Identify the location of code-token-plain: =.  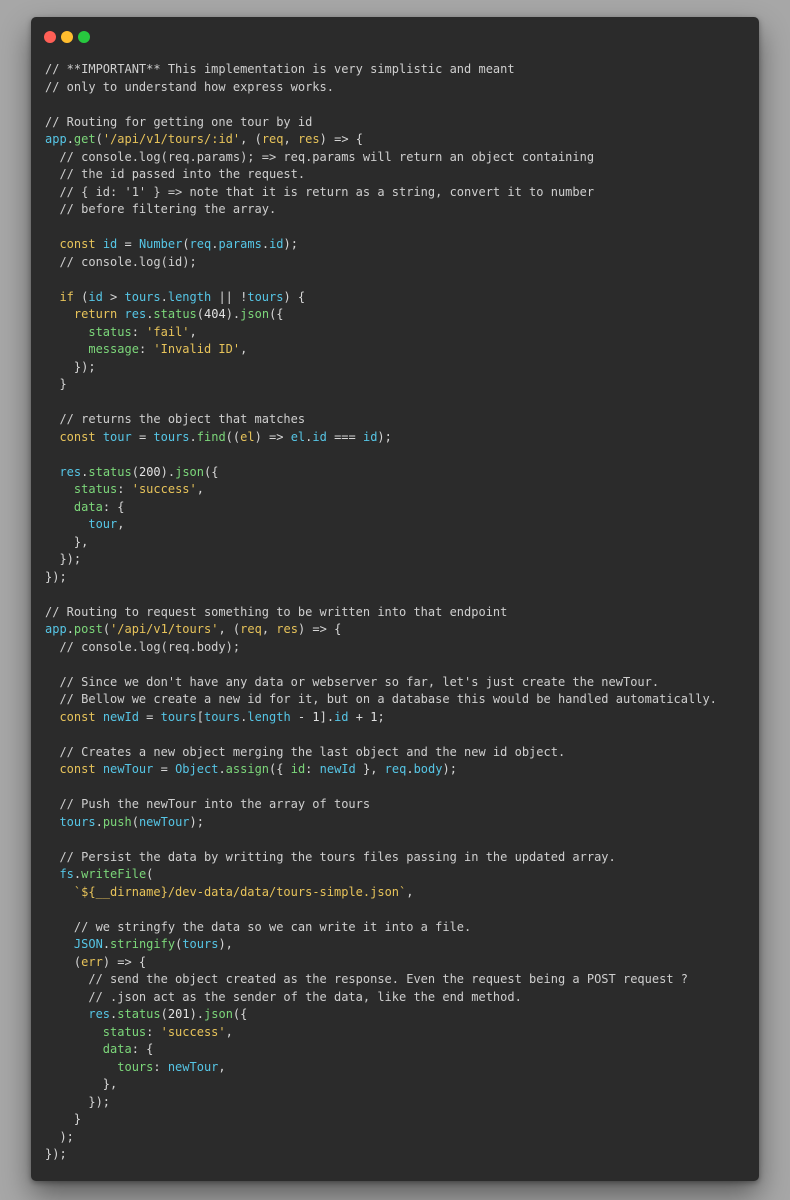
(142, 436).